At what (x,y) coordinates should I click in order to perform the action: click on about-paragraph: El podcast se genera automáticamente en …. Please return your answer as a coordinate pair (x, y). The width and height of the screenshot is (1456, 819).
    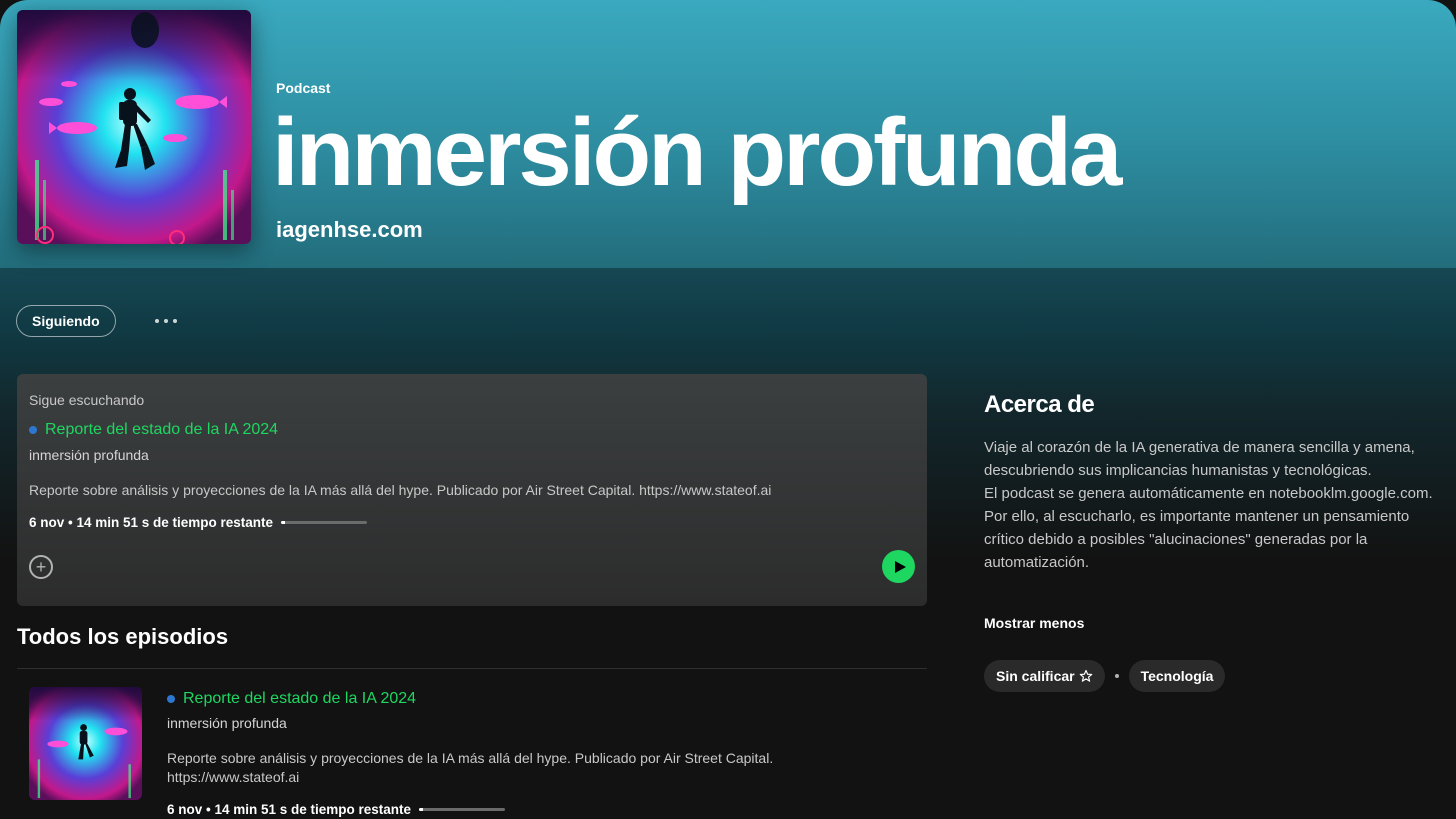
    Looking at the image, I should click on (1208, 528).